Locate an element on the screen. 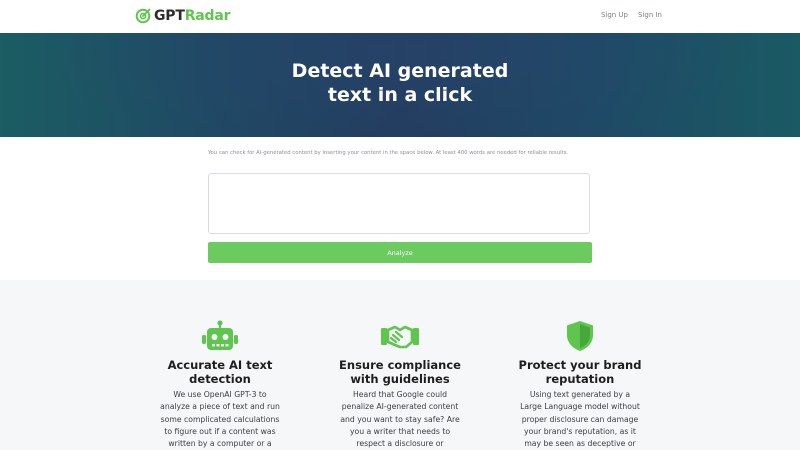 Image resolution: width=800 pixels, height=450 pixels. sign-up-link: Sign Up is located at coordinates (614, 15).